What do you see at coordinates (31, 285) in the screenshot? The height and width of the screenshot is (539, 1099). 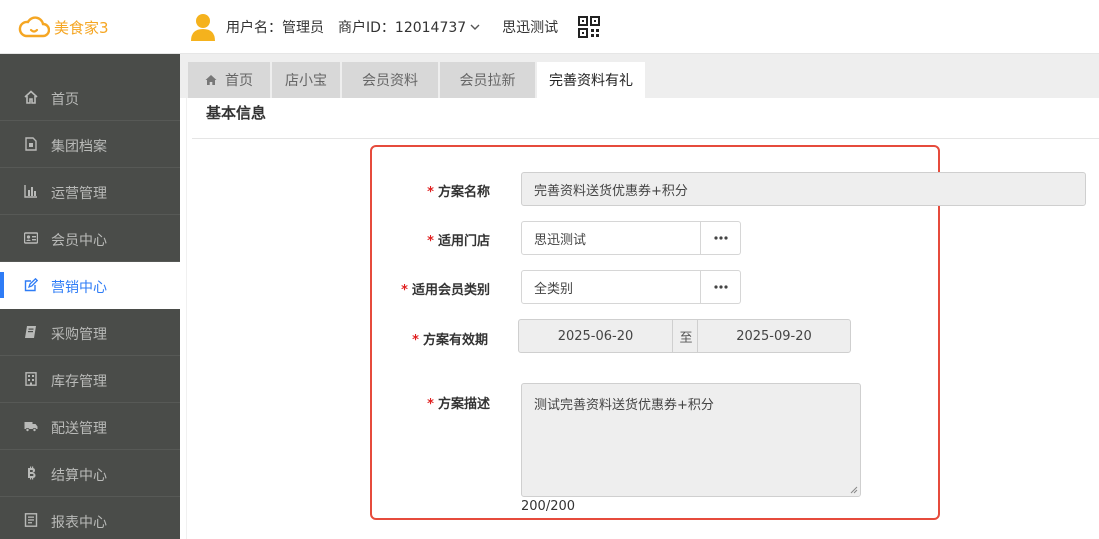 I see `edit-icon` at bounding box center [31, 285].